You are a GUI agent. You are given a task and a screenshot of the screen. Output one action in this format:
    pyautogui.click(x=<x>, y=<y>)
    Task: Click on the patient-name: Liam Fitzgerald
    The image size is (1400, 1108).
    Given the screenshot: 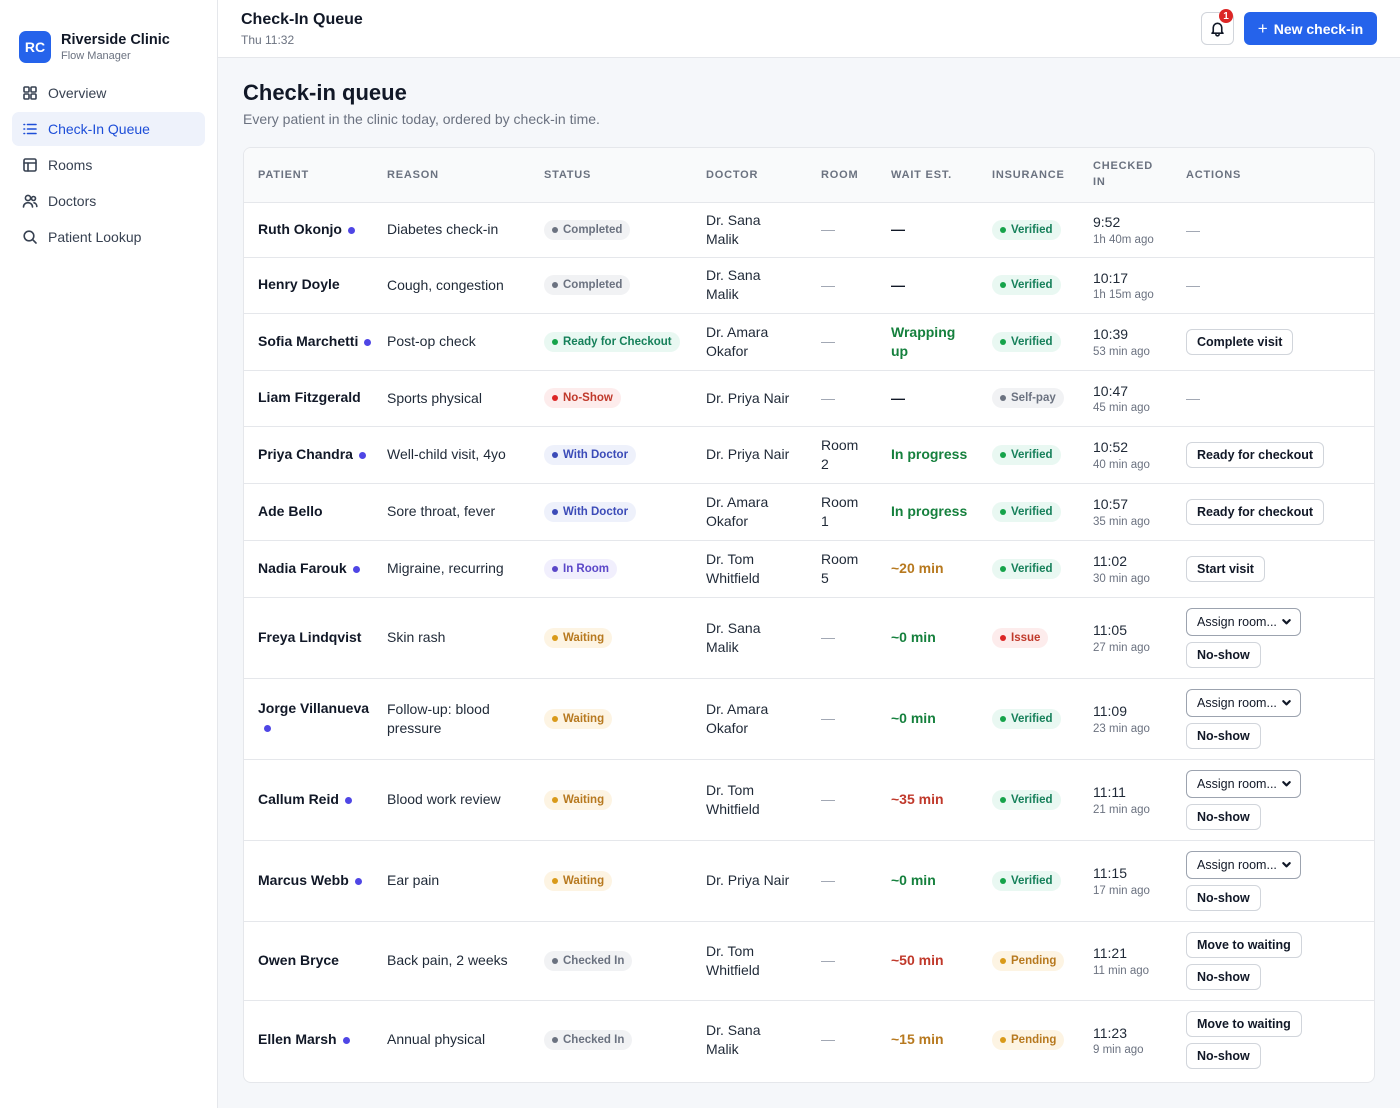 What is the action you would take?
    pyautogui.click(x=315, y=398)
    